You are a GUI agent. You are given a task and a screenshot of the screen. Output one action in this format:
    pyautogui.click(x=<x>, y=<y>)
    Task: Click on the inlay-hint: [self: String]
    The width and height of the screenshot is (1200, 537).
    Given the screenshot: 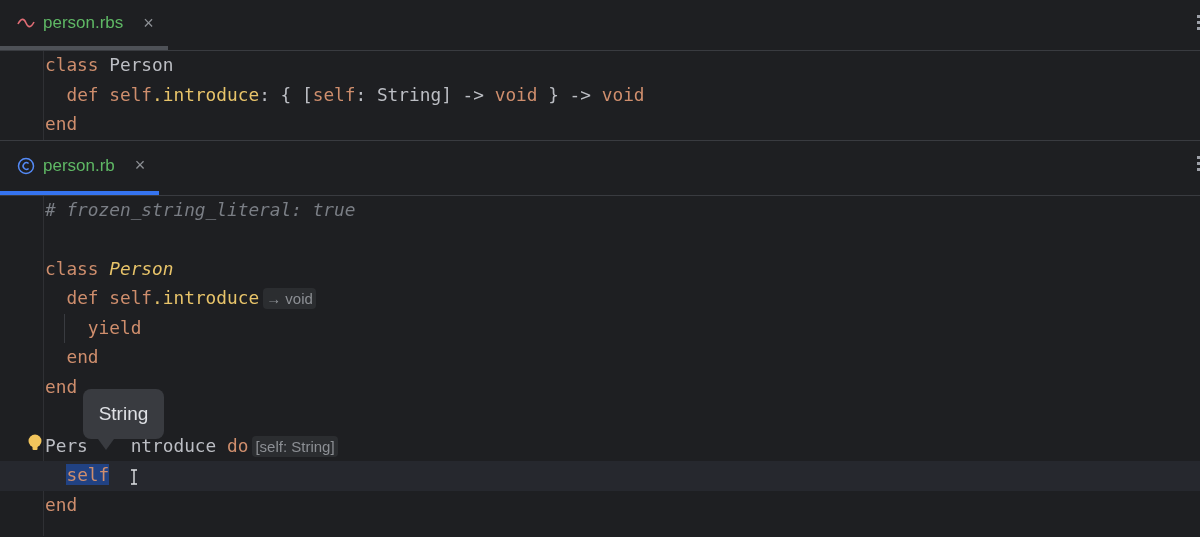 What is the action you would take?
    pyautogui.click(x=295, y=446)
    